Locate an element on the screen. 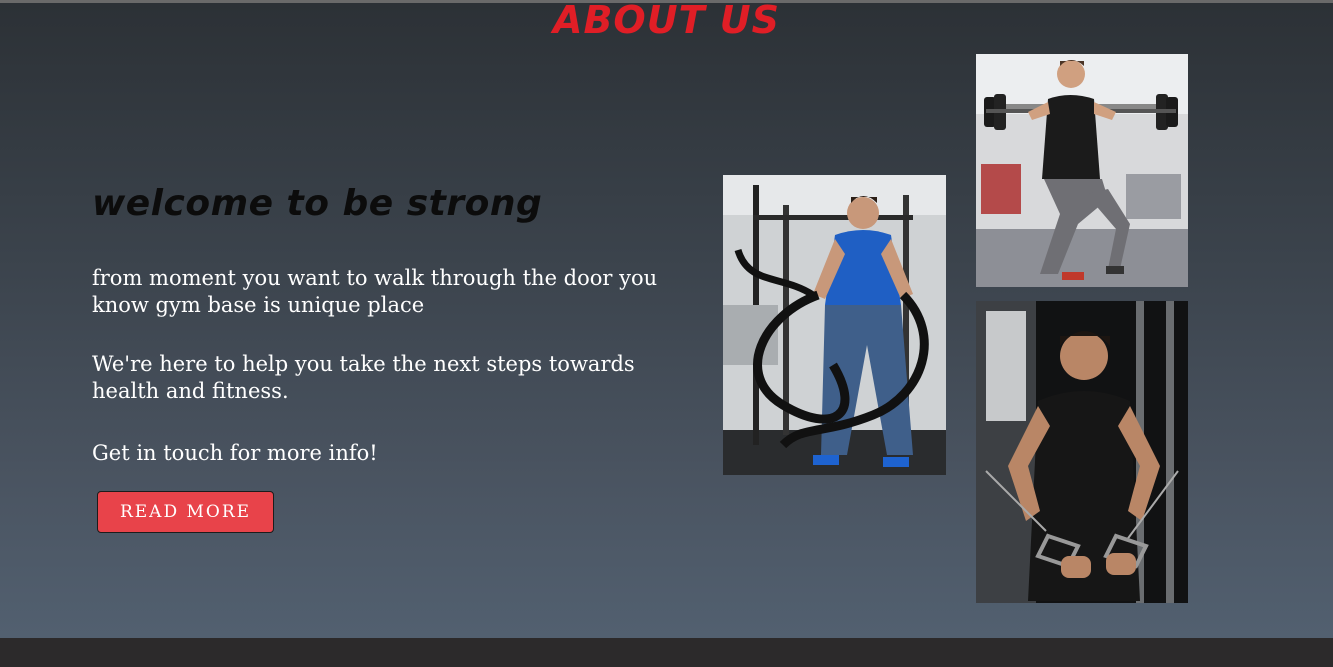  contact-paragraph: Get in touch for more info! is located at coordinates (235, 453).